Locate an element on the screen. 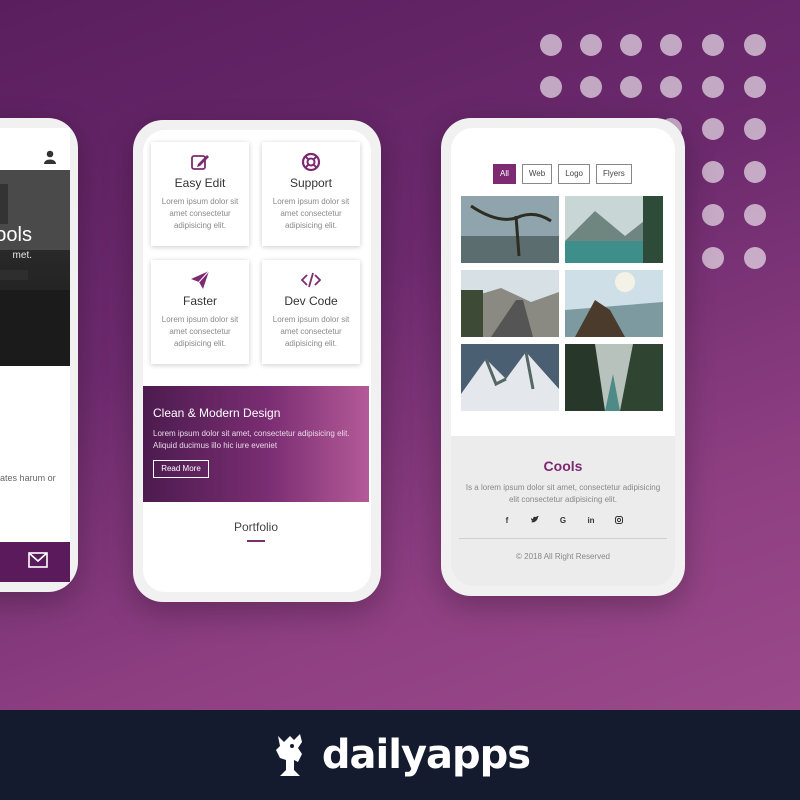  social-links: f G in is located at coordinates (563, 521).